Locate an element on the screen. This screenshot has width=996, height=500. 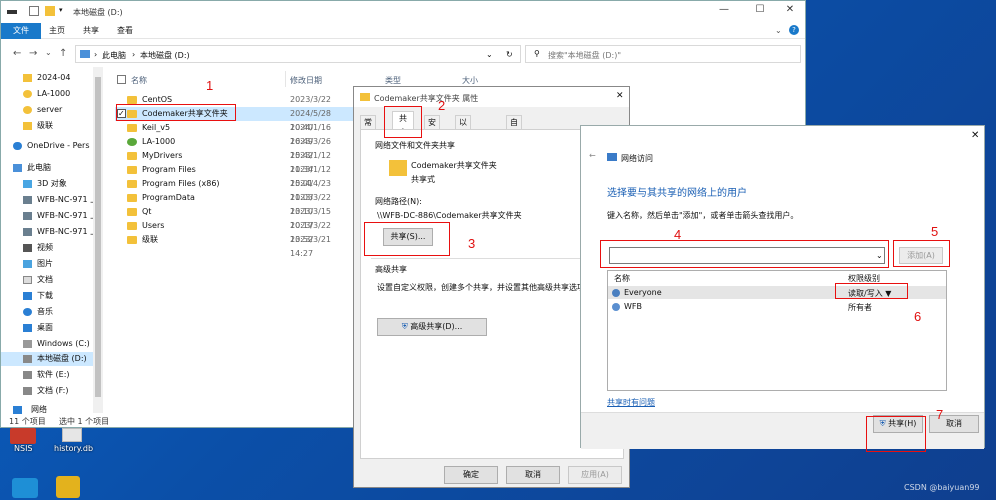
new-folder-icon is located at coordinates (50, 11).